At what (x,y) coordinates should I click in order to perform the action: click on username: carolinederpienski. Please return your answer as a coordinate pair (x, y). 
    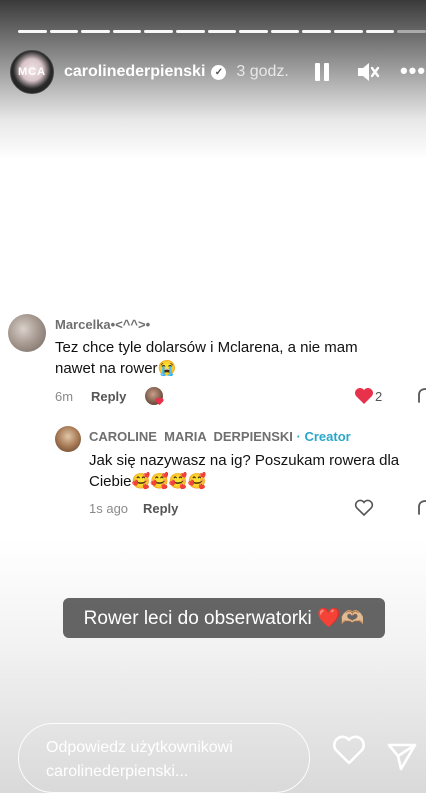
    Looking at the image, I should click on (134, 72).